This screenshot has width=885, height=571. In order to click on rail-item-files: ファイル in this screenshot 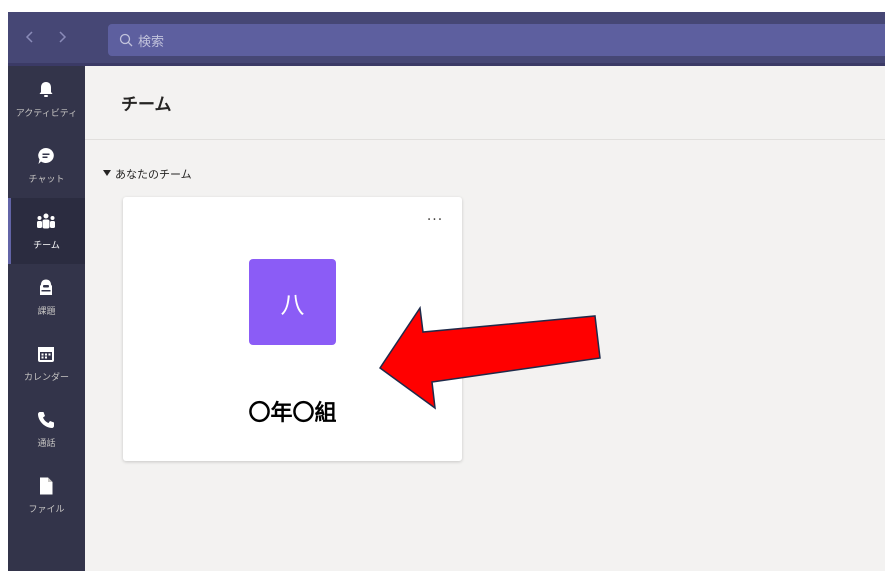, I will do `click(46, 495)`.